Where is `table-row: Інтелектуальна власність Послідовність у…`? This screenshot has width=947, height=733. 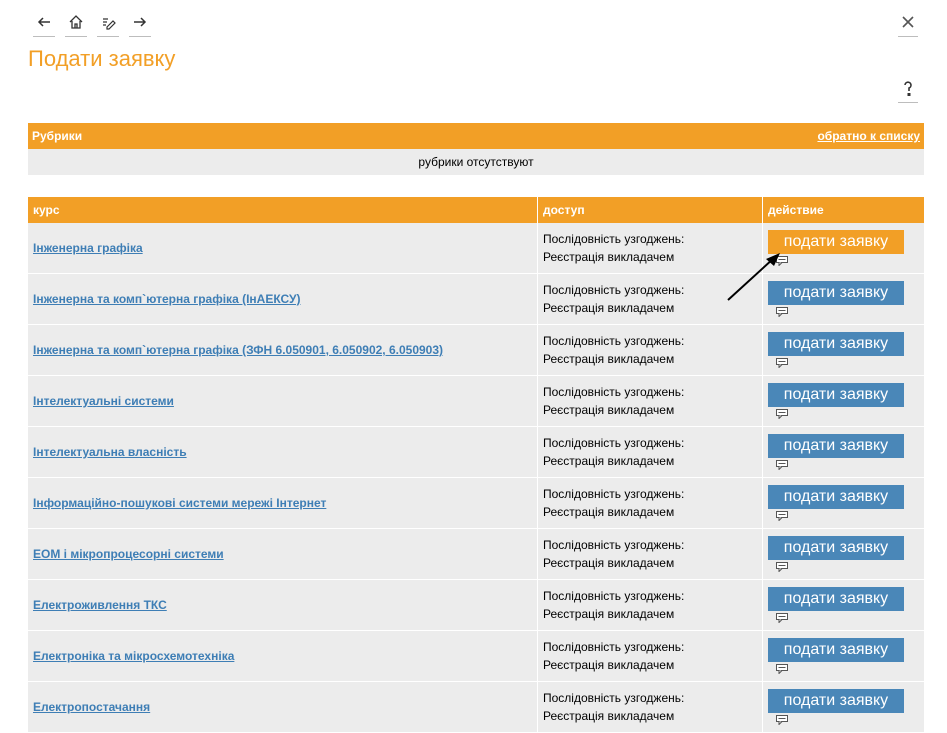
table-row: Інтелектуальна власність Послідовність у… is located at coordinates (476, 452).